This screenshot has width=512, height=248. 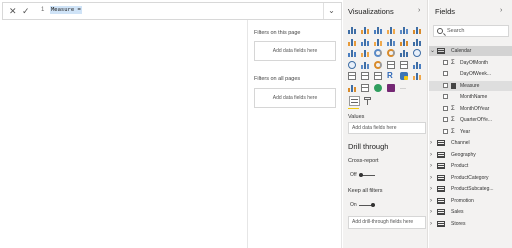 I want to click on stacked-column-icon, so click(x=365, y=30).